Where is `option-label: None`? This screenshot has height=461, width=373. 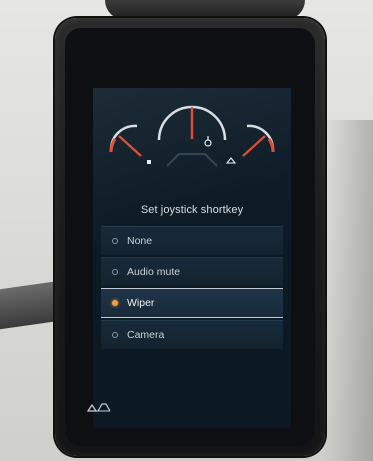
option-label: None is located at coordinates (140, 241).